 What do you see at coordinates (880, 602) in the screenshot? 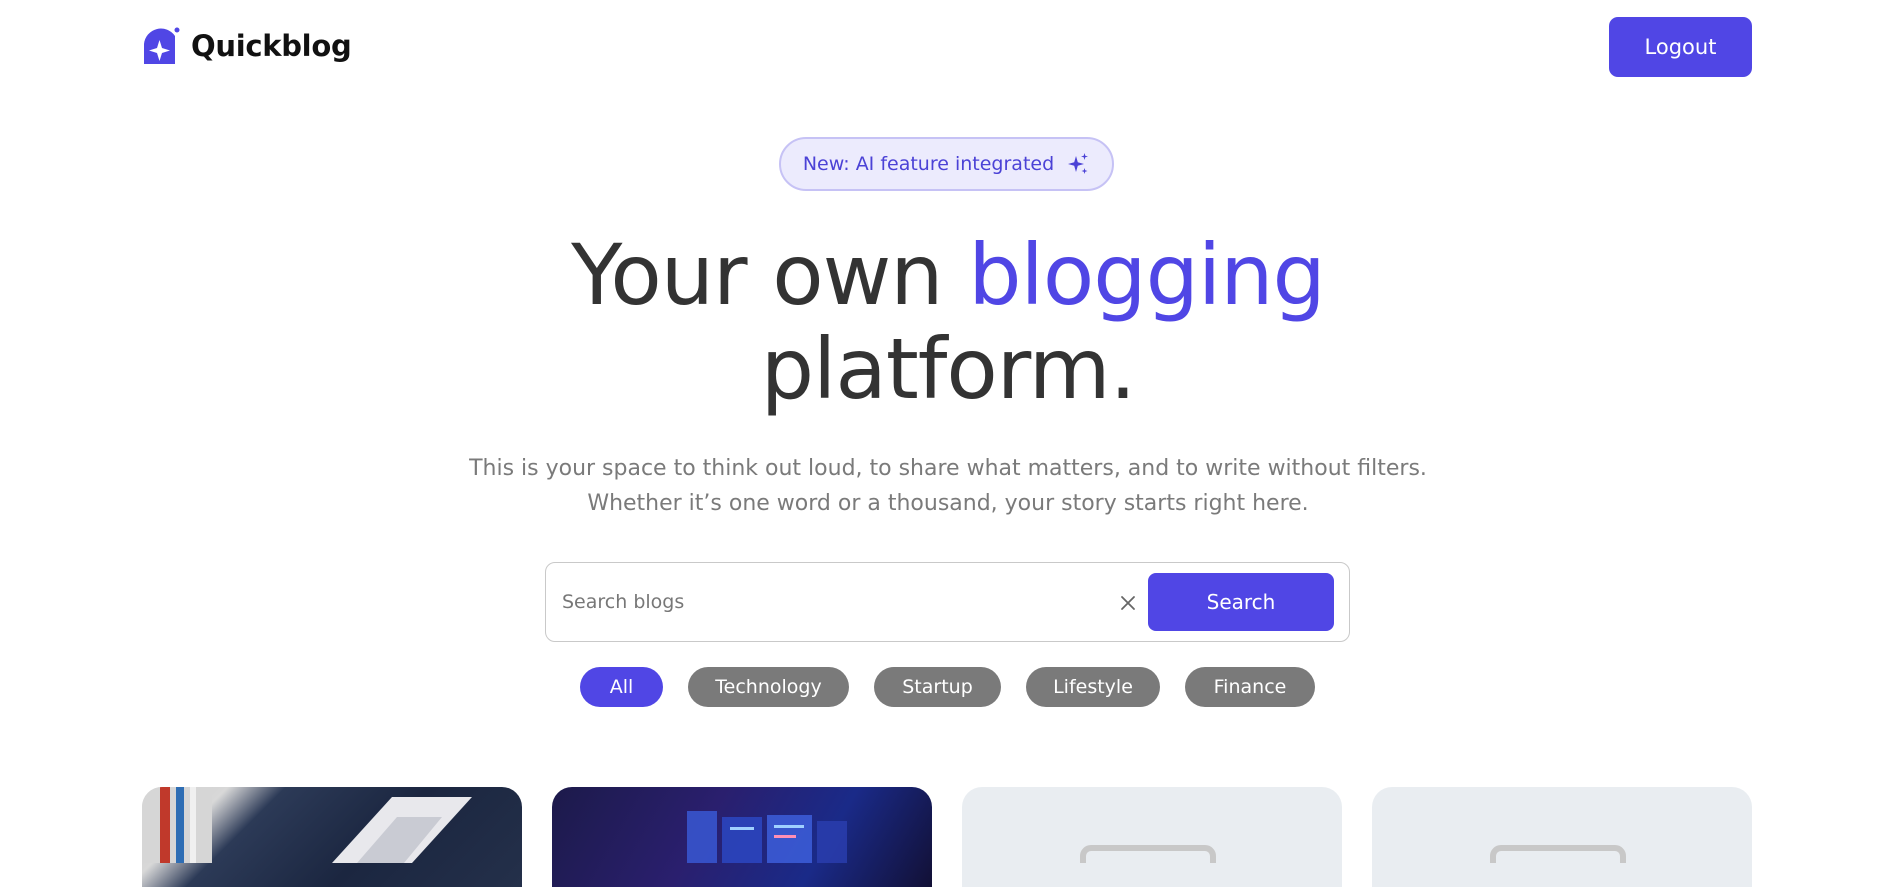
I see `search-input` at bounding box center [880, 602].